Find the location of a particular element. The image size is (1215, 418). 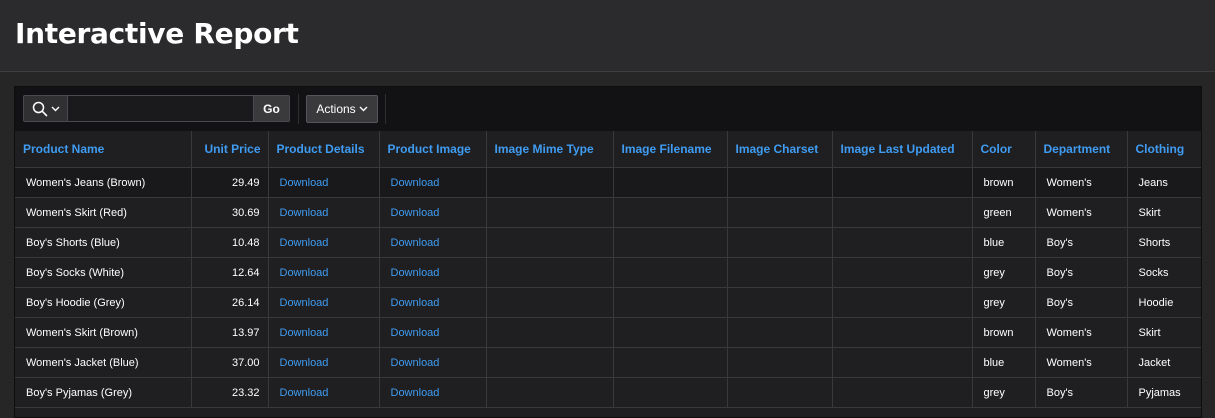

search-input is located at coordinates (160, 108).